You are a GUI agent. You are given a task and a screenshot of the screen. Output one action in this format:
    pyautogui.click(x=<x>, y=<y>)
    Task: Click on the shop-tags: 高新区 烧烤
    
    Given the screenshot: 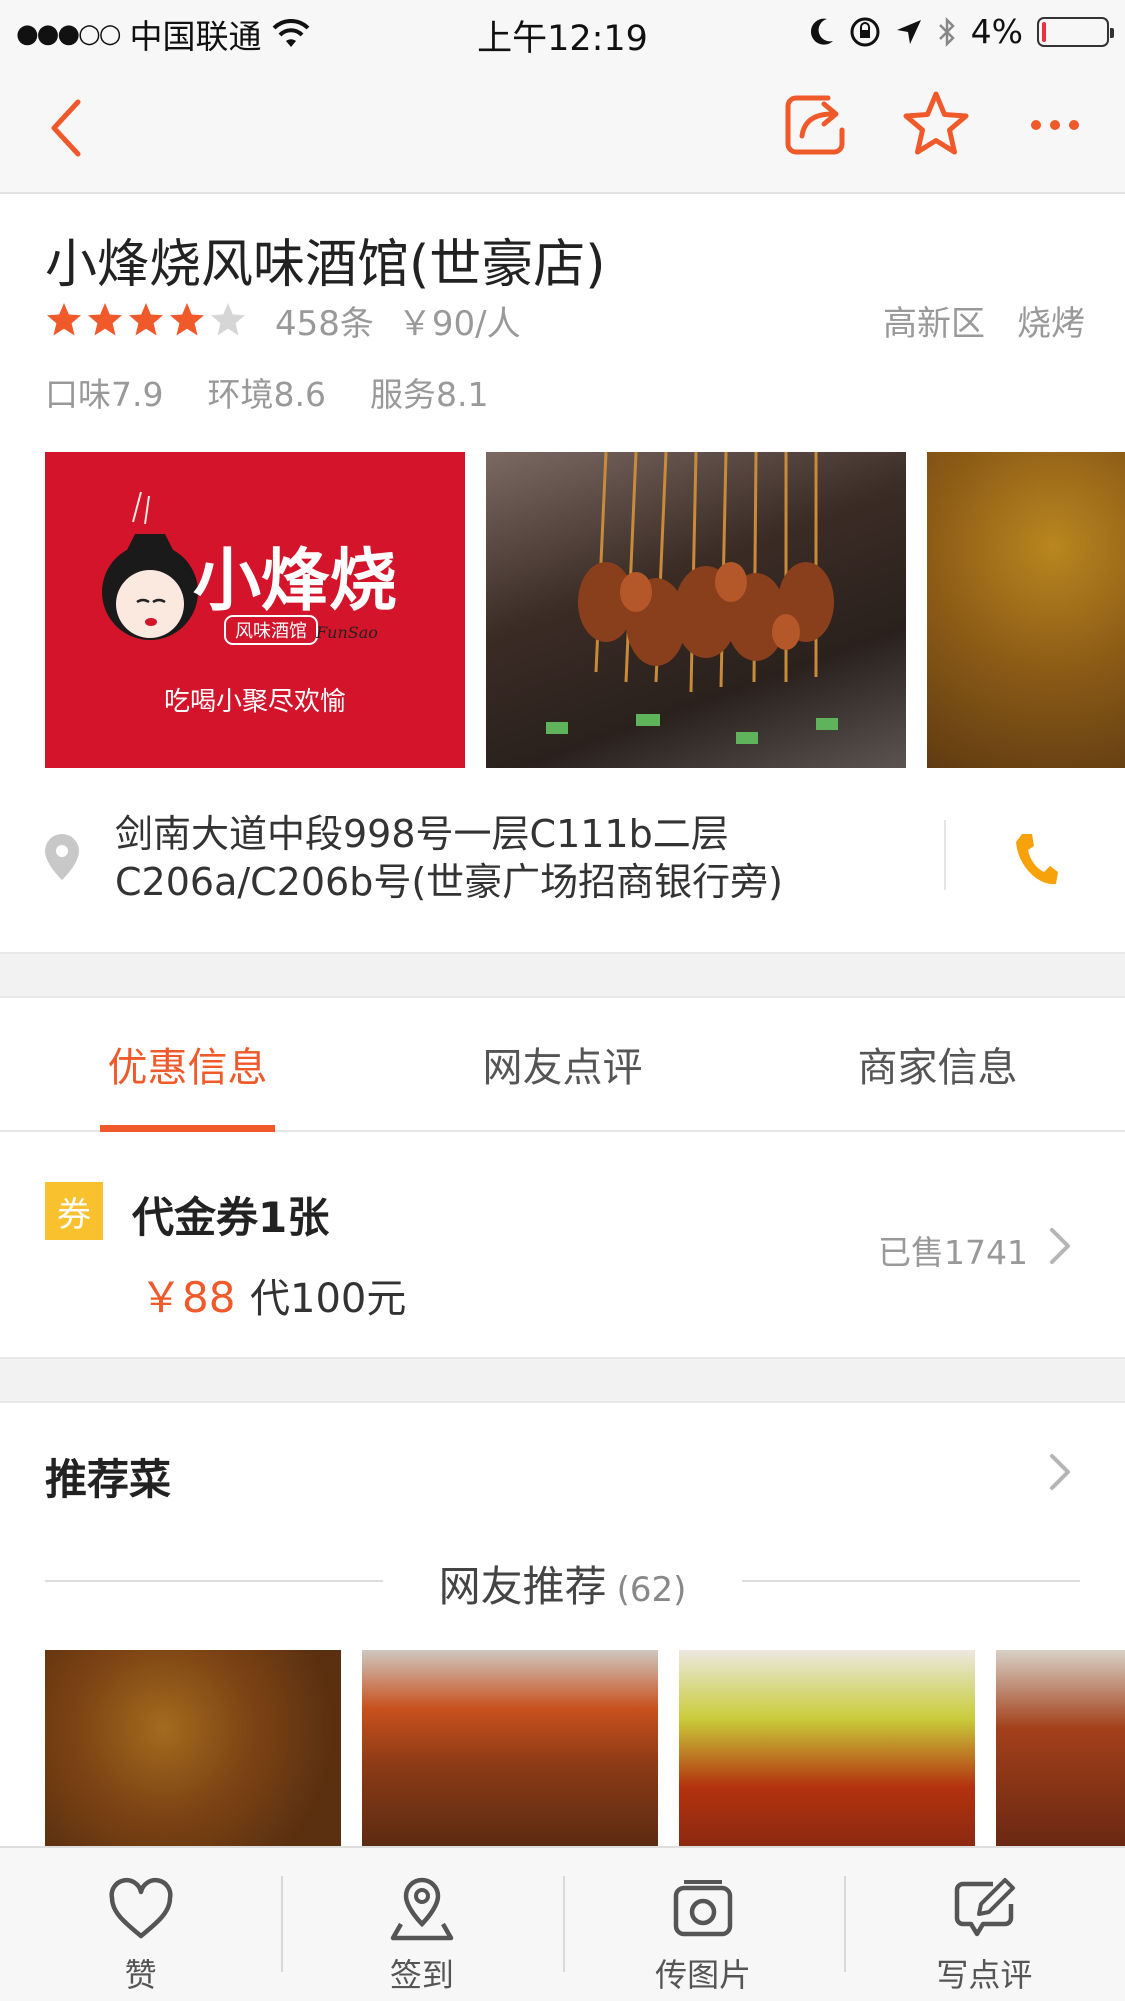 What is the action you would take?
    pyautogui.click(x=984, y=320)
    